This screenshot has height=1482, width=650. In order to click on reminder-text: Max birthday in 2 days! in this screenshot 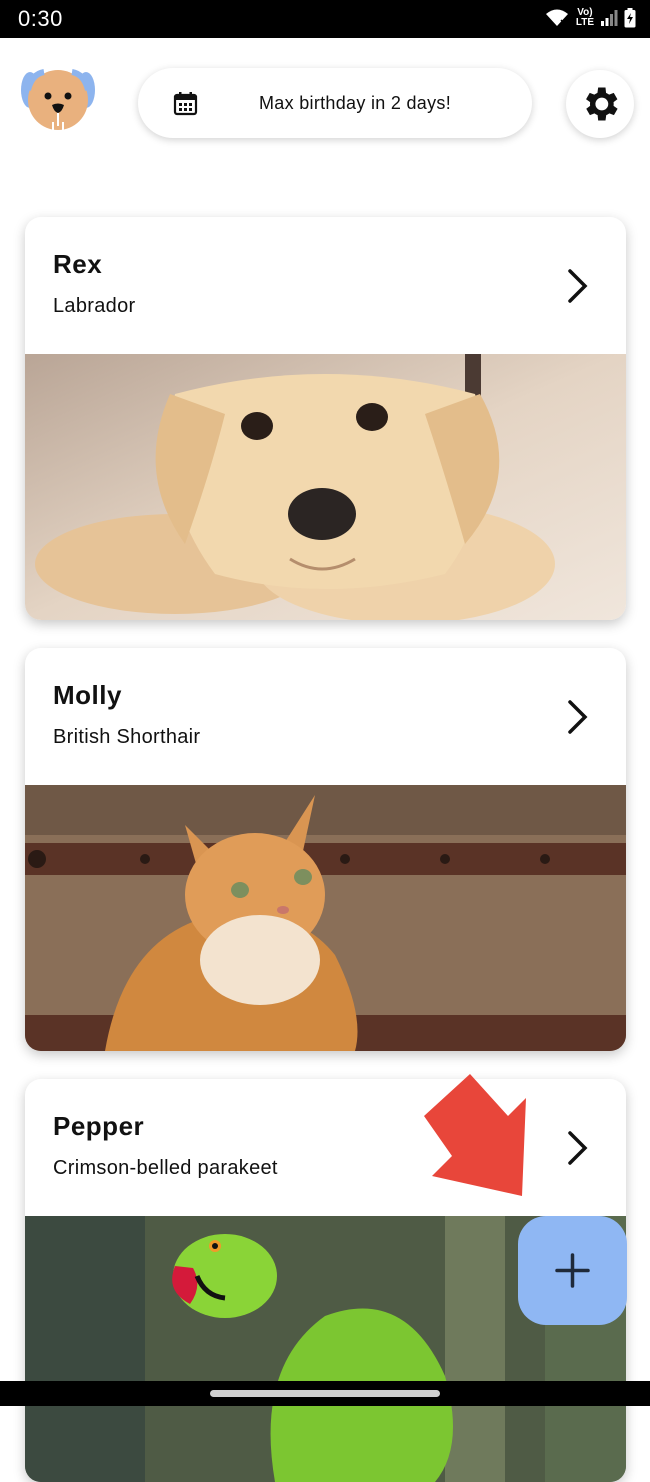, I will do `click(355, 103)`.